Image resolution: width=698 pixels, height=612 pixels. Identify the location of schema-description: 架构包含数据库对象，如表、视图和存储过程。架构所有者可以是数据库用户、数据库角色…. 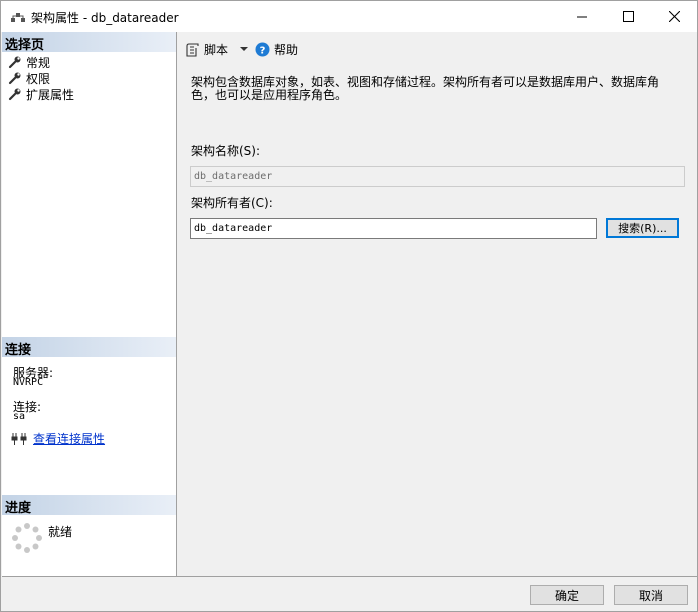
(425, 88).